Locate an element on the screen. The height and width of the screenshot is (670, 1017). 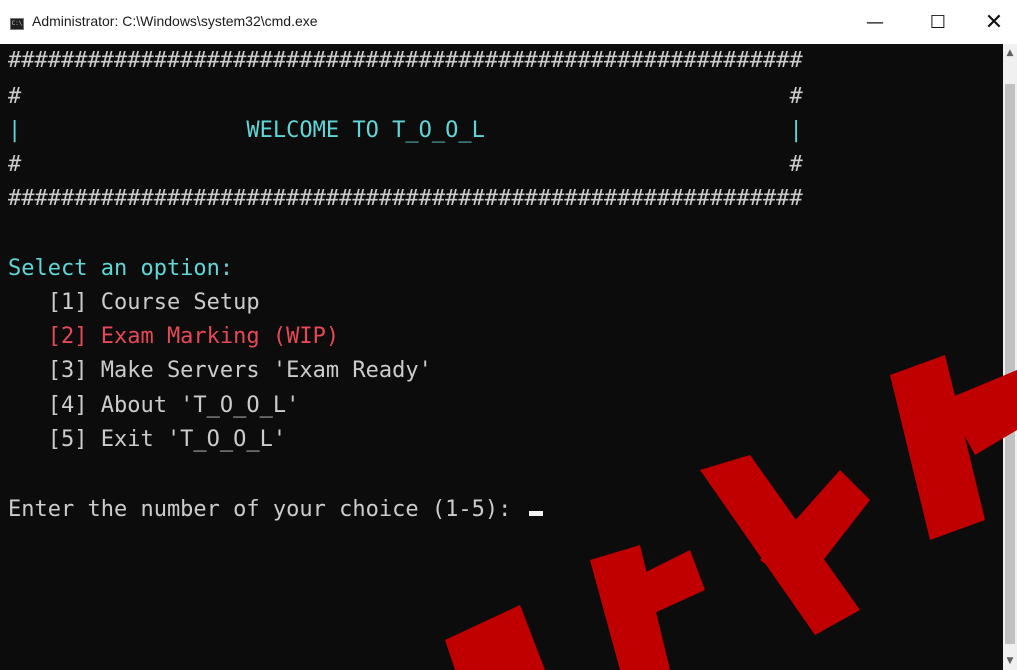
close-button: ✕ is located at coordinates (994, 22).